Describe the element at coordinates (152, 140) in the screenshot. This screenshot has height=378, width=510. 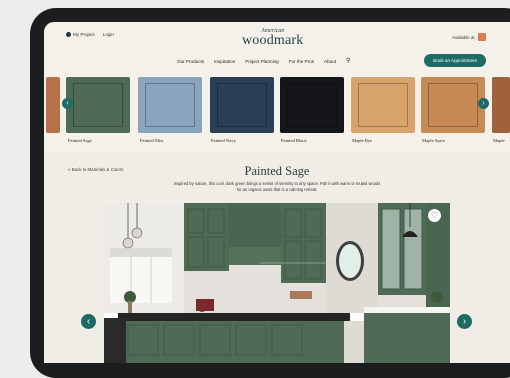
I see `swatch-label: Painted Mist` at that location.